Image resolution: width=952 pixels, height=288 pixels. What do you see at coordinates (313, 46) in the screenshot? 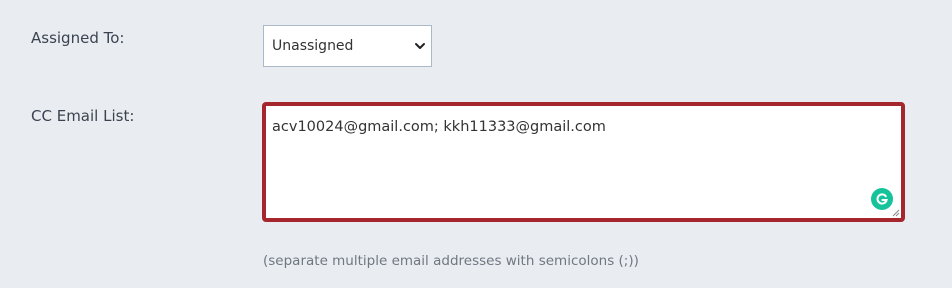
I see `assigned-to-selected-value: Unassigned` at bounding box center [313, 46].